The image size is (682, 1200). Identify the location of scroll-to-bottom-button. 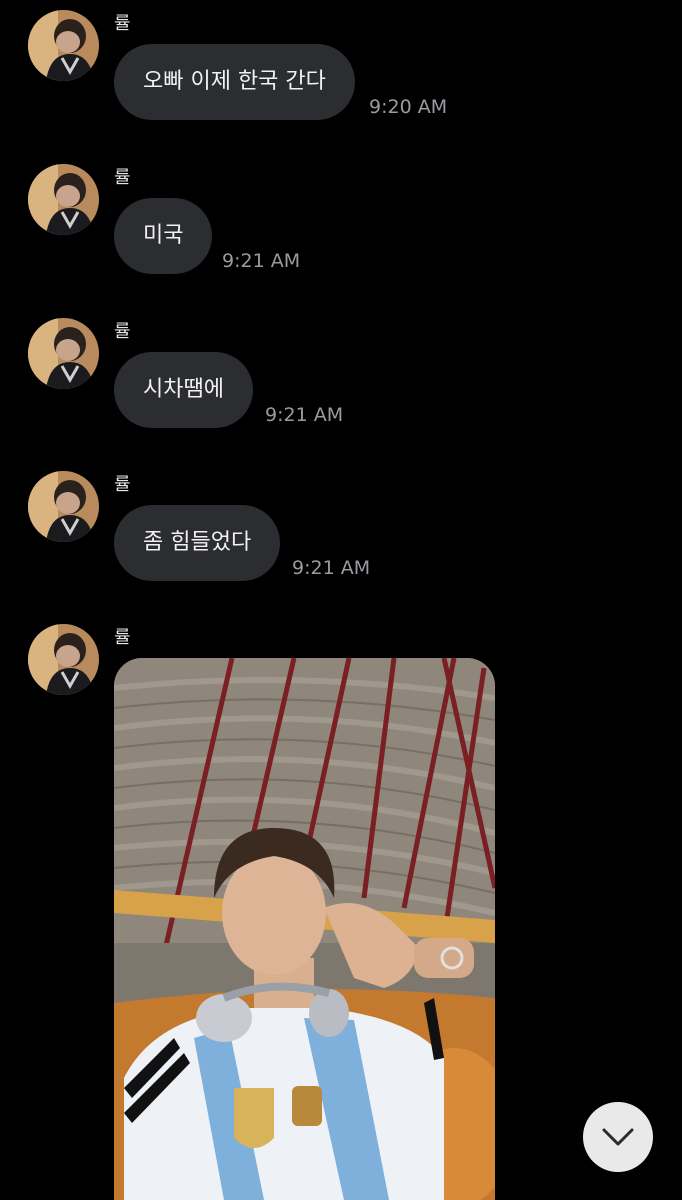
(618, 1137).